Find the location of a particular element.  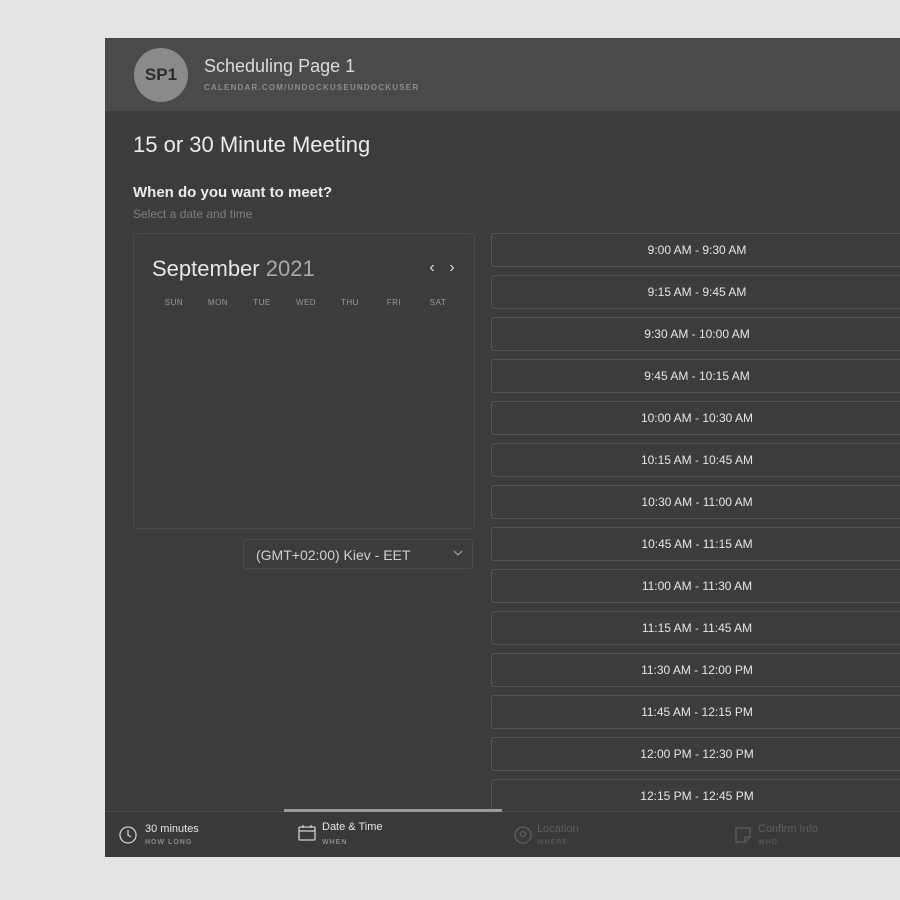

time-slot-button: 10:15 AM - 10:45 AM is located at coordinates (695, 460).